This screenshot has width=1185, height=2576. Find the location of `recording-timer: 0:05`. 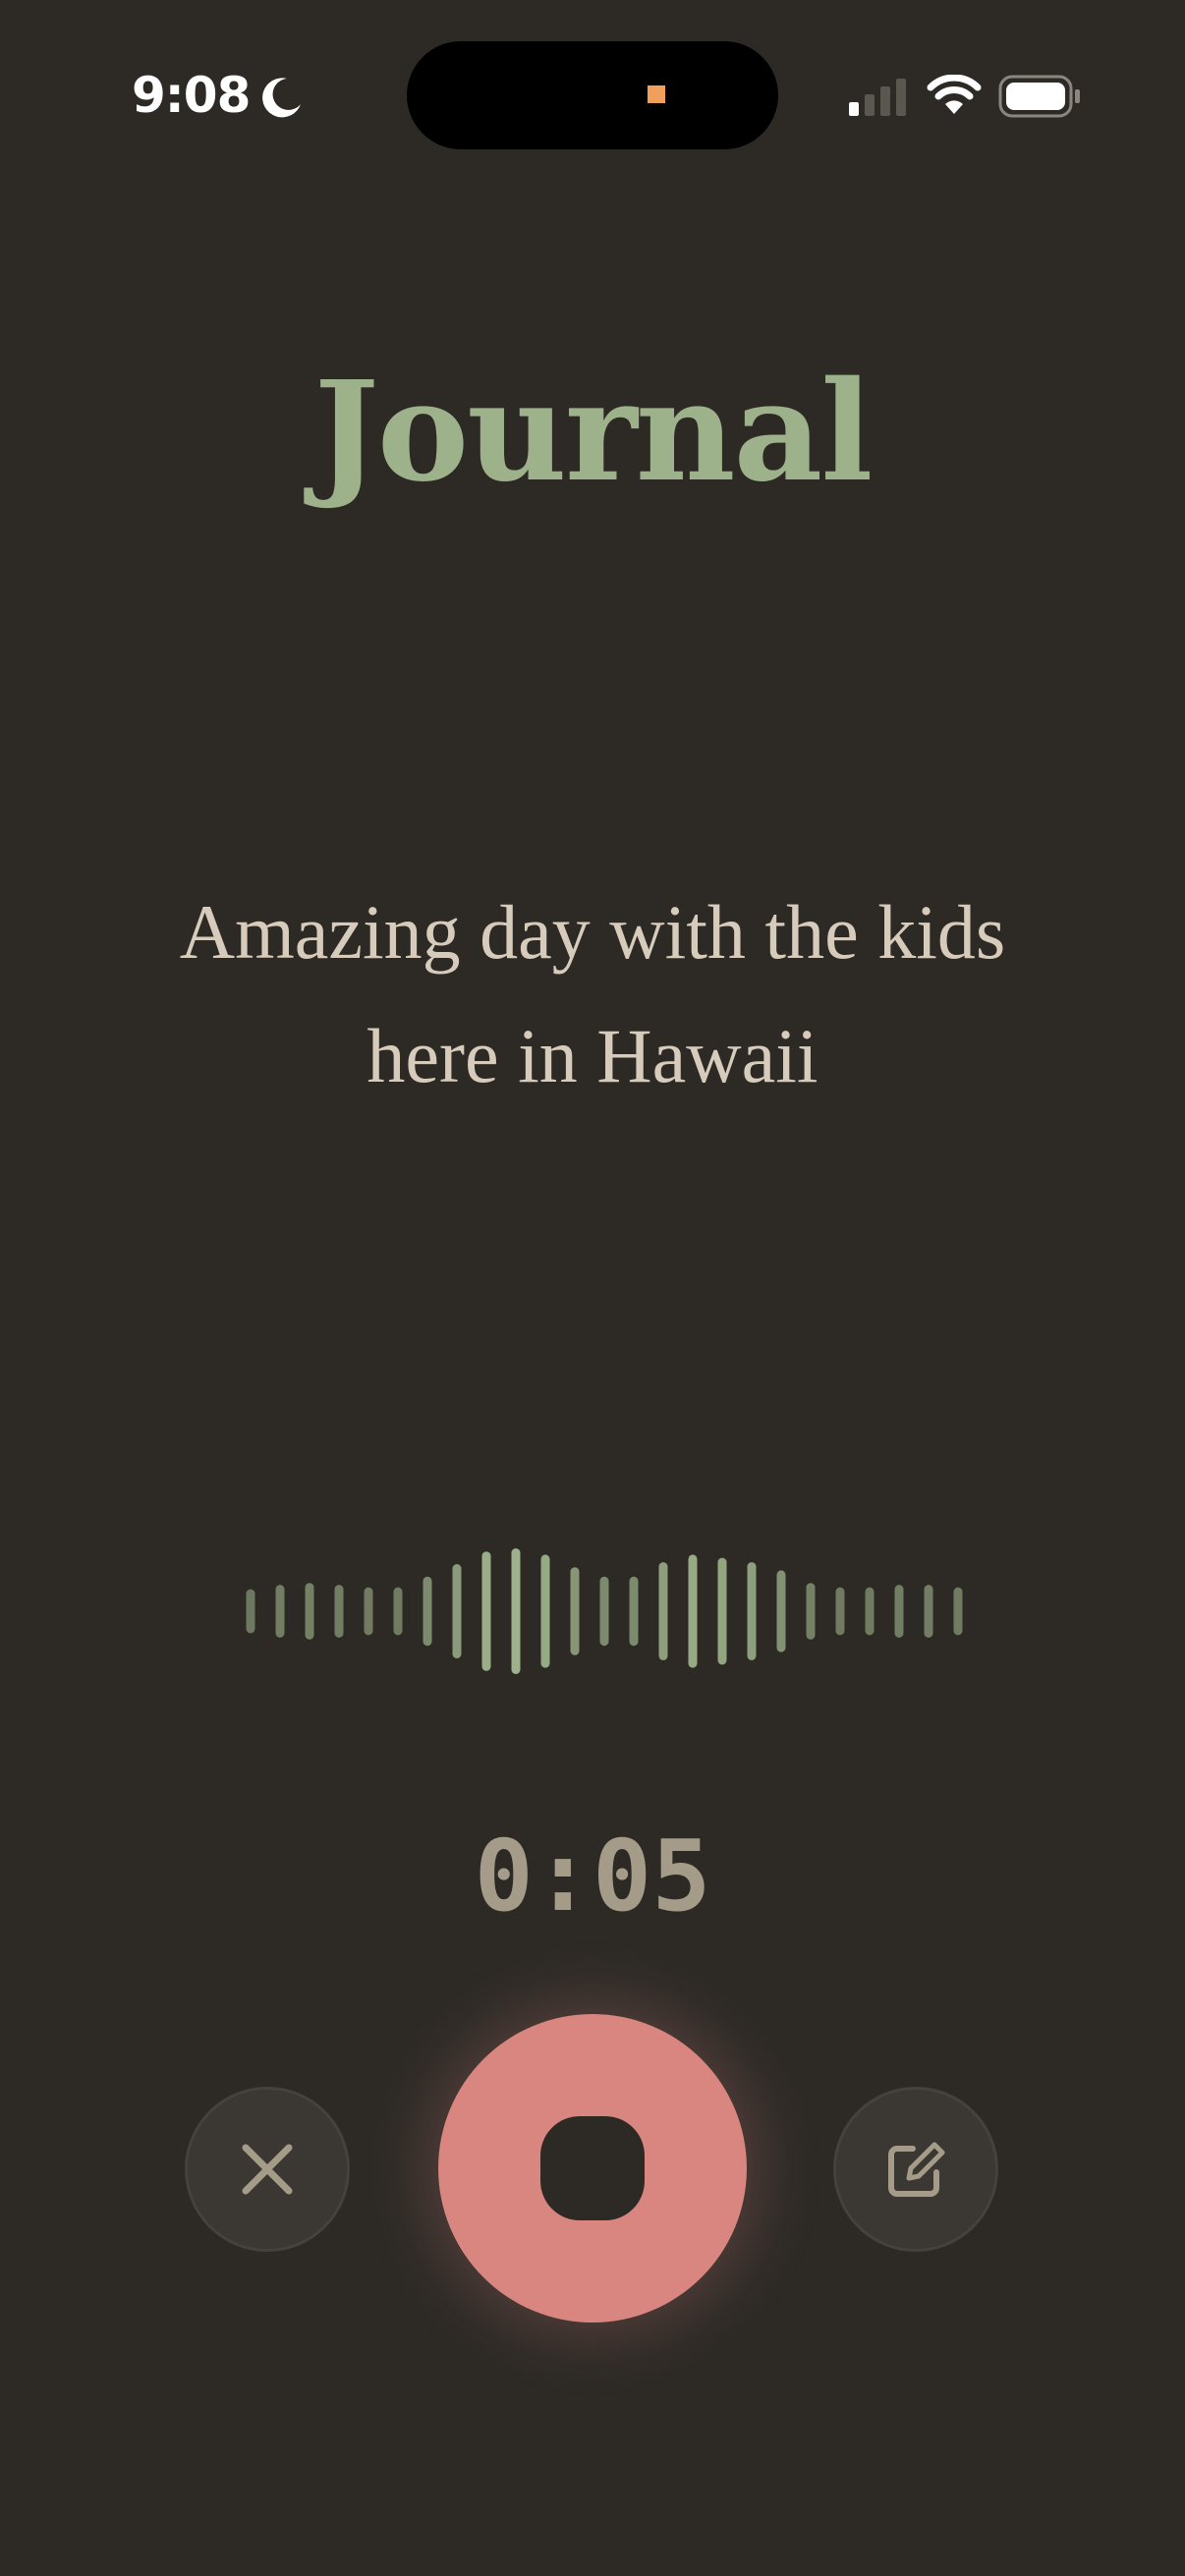

recording-timer: 0:05 is located at coordinates (592, 1876).